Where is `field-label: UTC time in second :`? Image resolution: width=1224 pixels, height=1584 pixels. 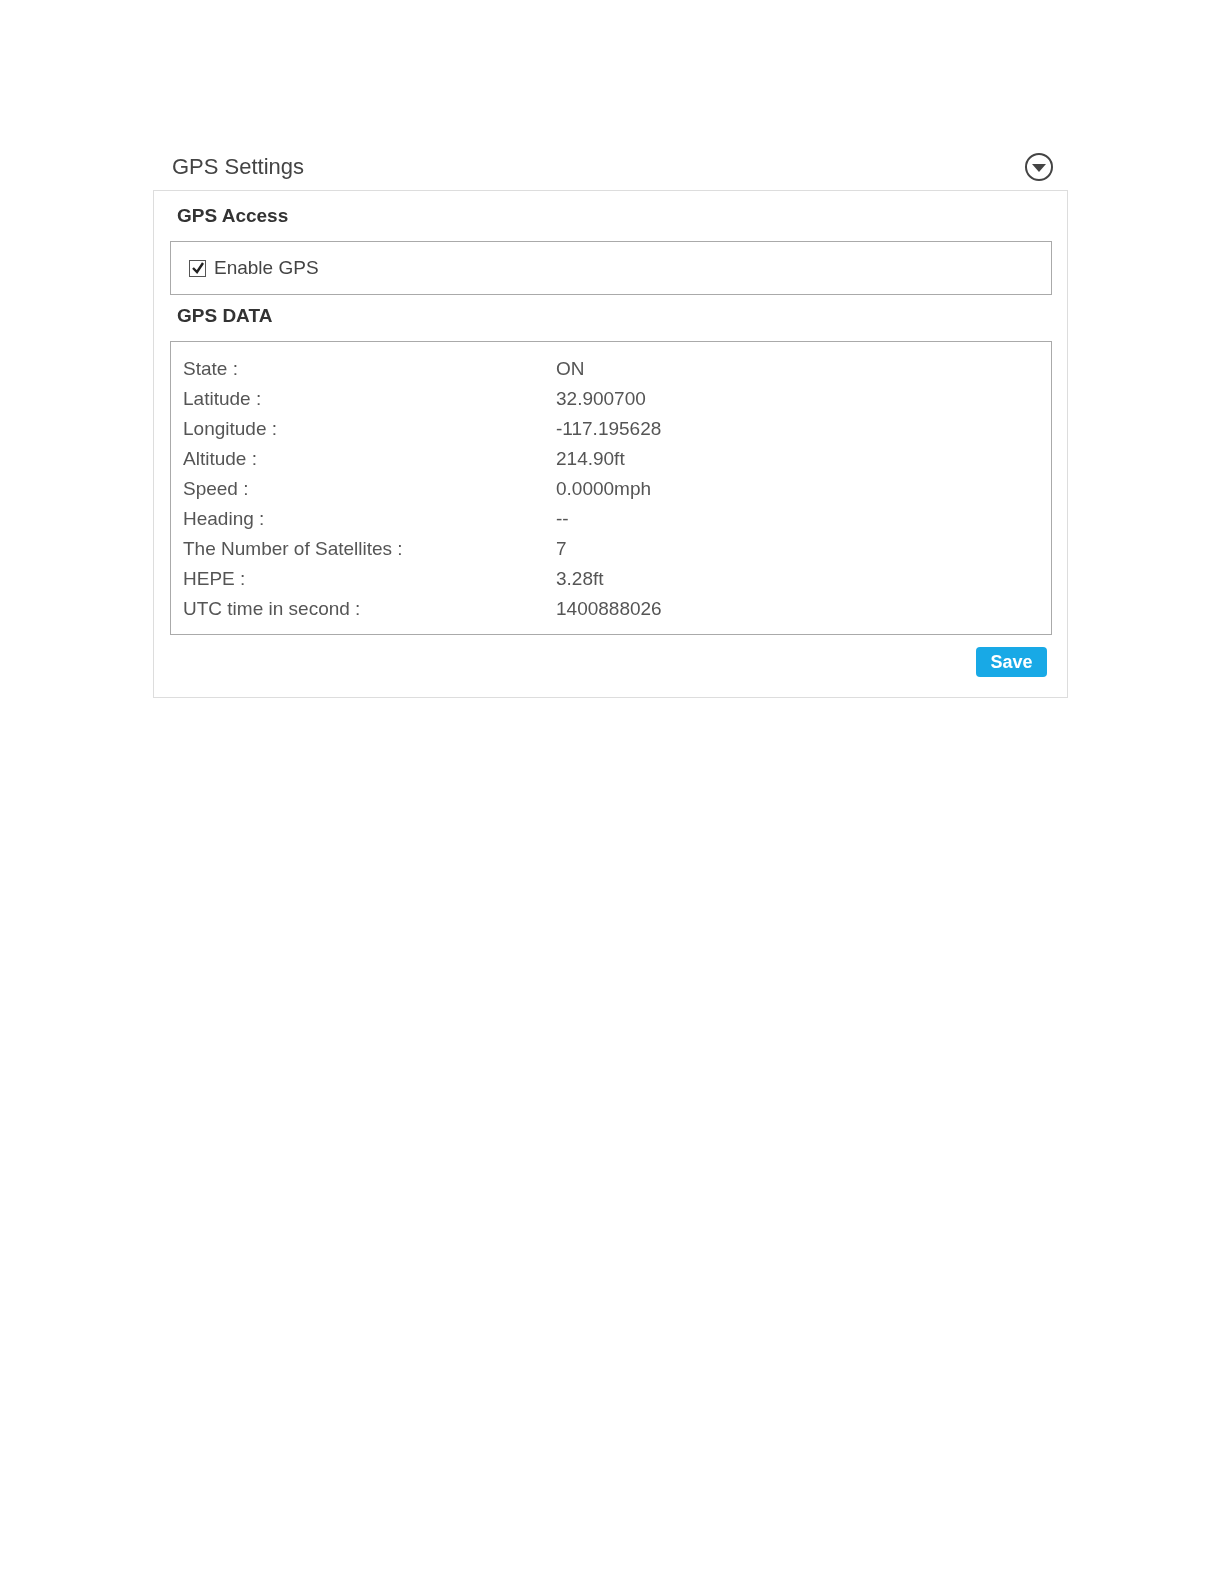
field-label: UTC time in second : is located at coordinates (272, 609).